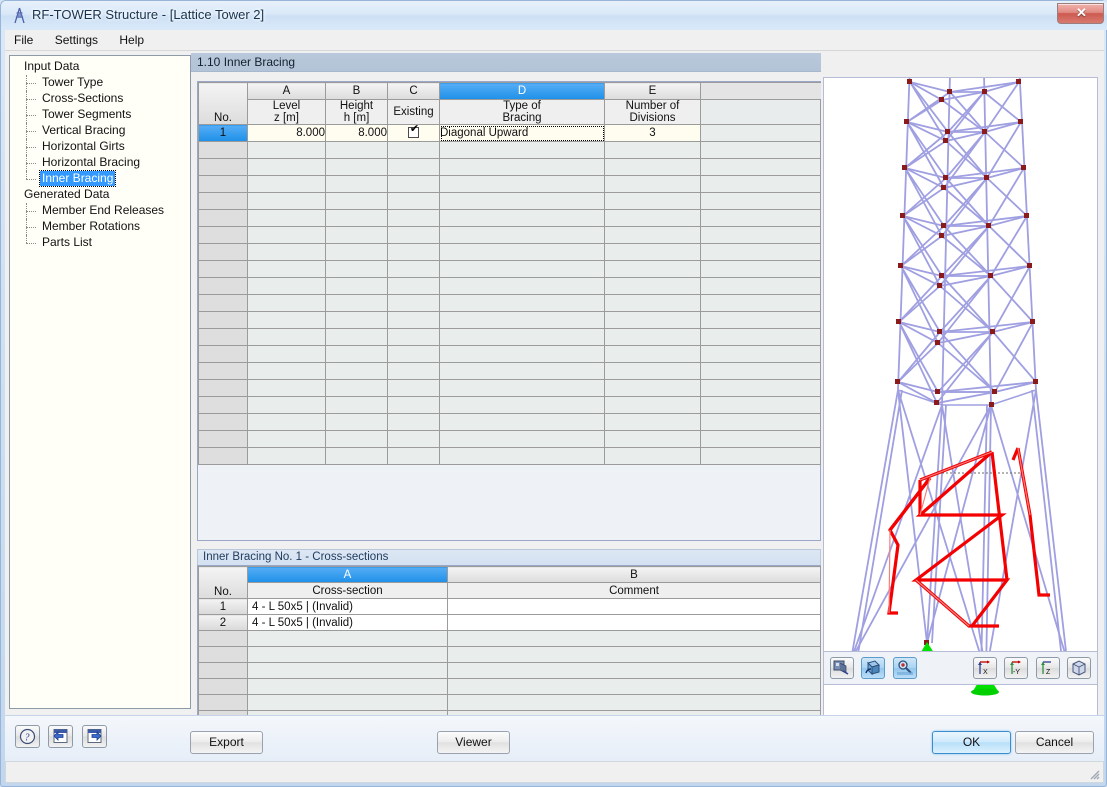 This screenshot has height=787, width=1107. I want to click on grid-column-b: B, so click(356, 91).